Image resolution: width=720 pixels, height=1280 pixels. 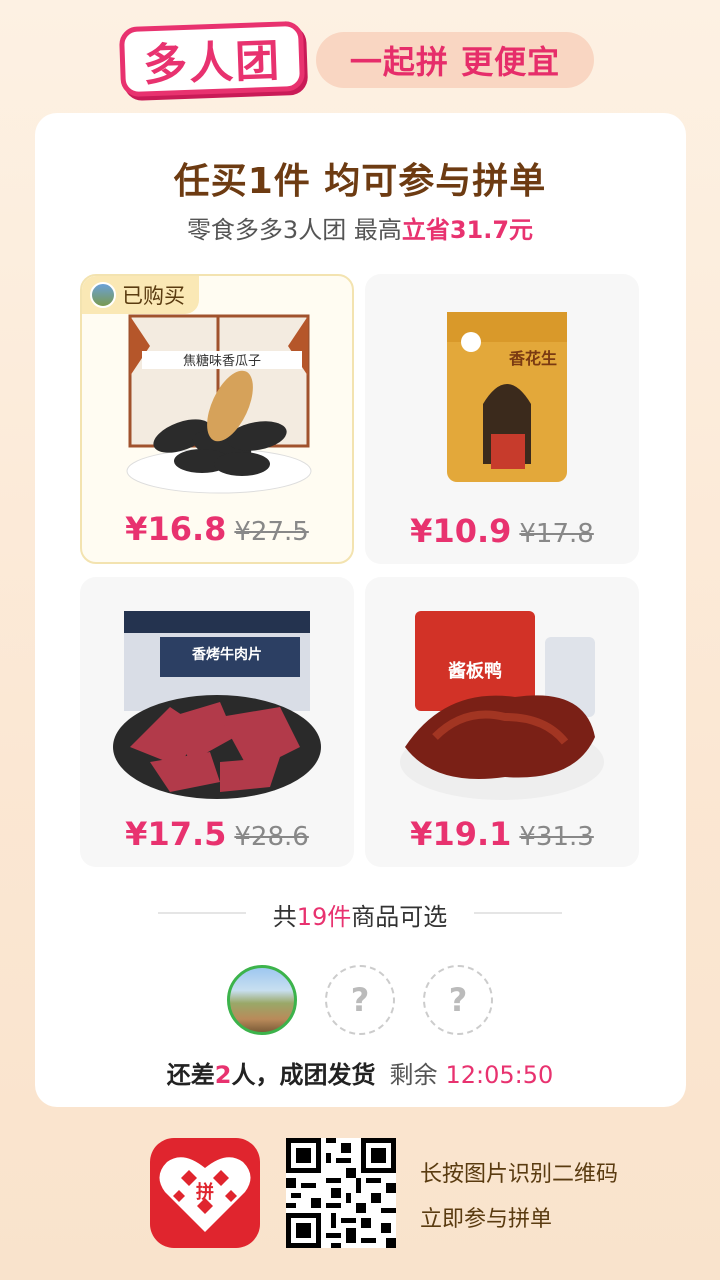 I want to click on price-row: ¥16.8 ¥27.5, so click(x=217, y=529).